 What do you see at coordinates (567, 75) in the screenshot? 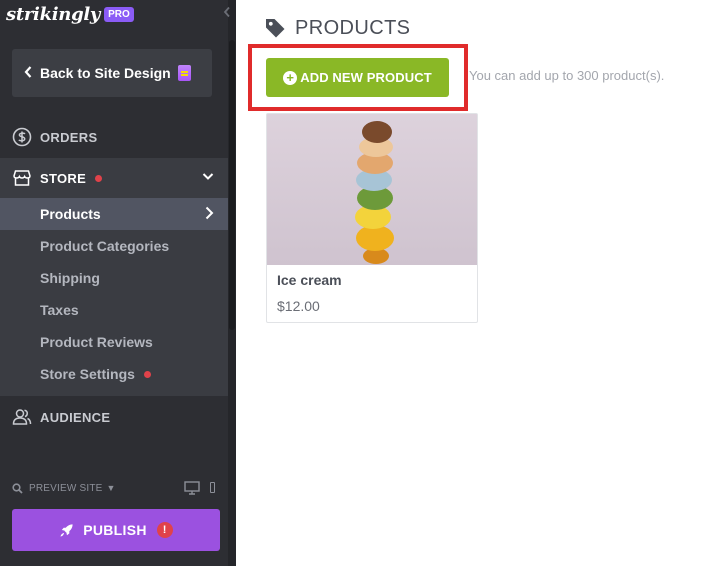
I see `product-limit-hint: You can add up to 300 product(s).` at bounding box center [567, 75].